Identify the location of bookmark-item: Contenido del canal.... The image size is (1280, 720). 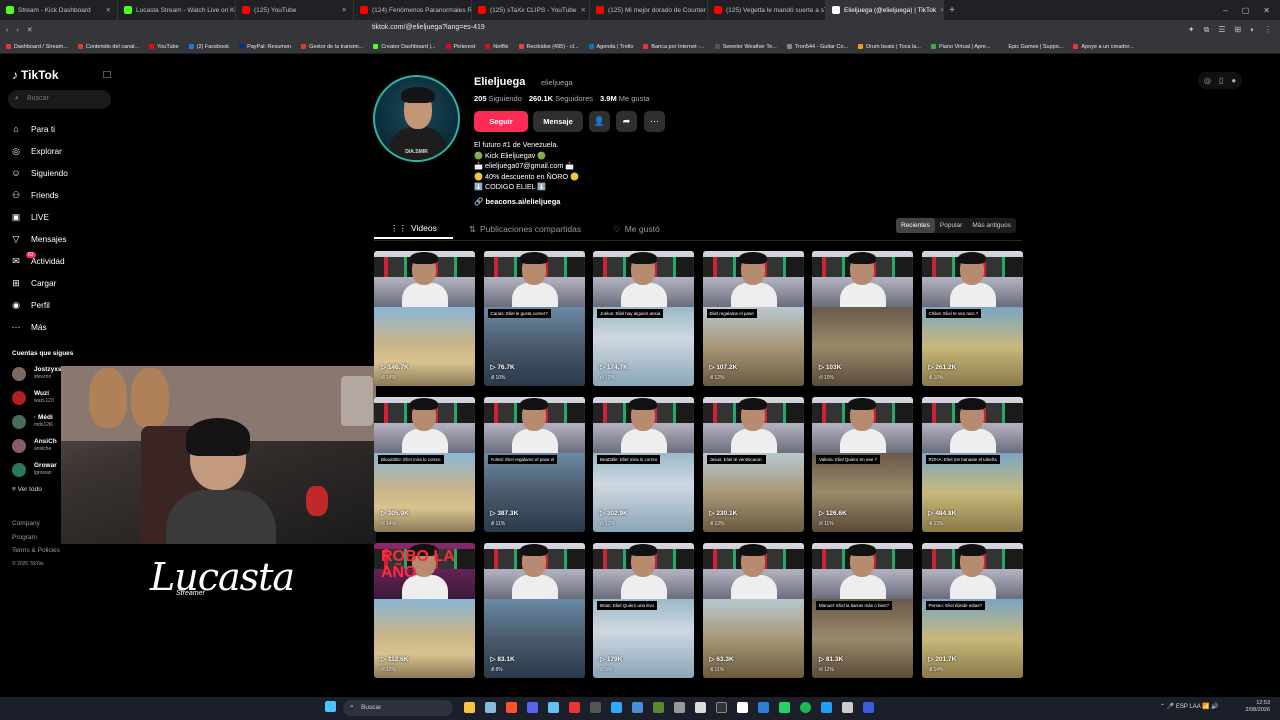
(108, 47).